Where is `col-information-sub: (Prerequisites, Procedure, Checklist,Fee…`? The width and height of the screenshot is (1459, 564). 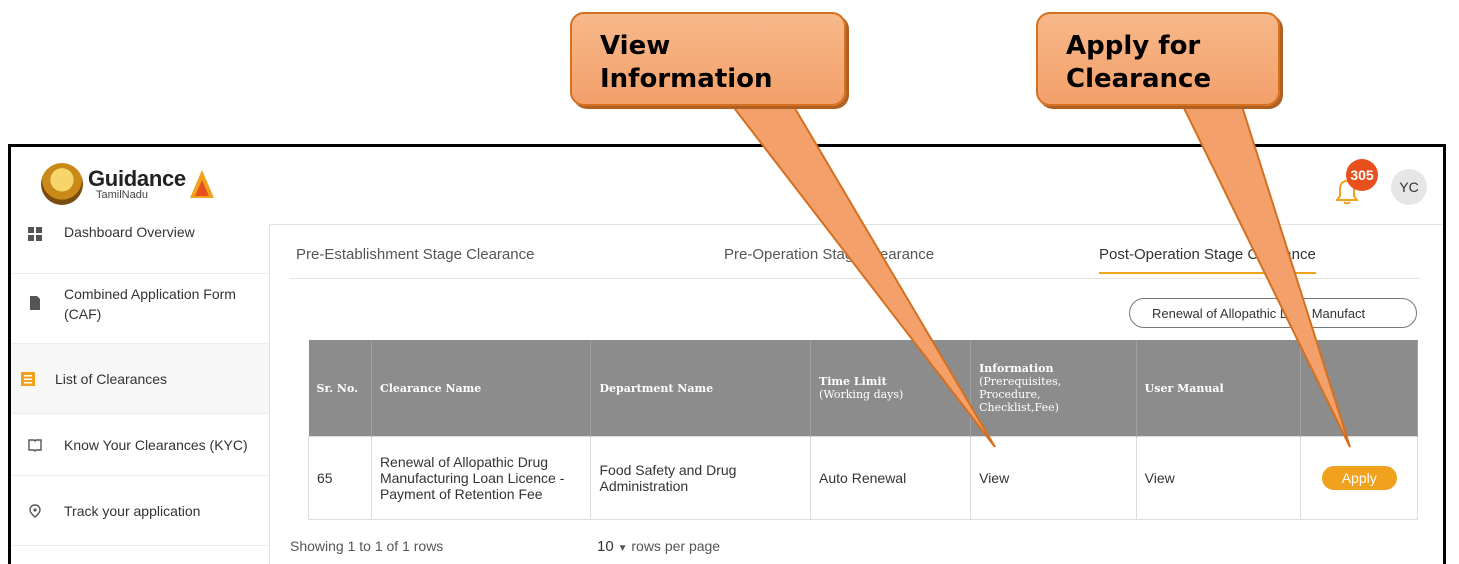 col-information-sub: (Prerequisites, Procedure, Checklist,Fee… is located at coordinates (1020, 394).